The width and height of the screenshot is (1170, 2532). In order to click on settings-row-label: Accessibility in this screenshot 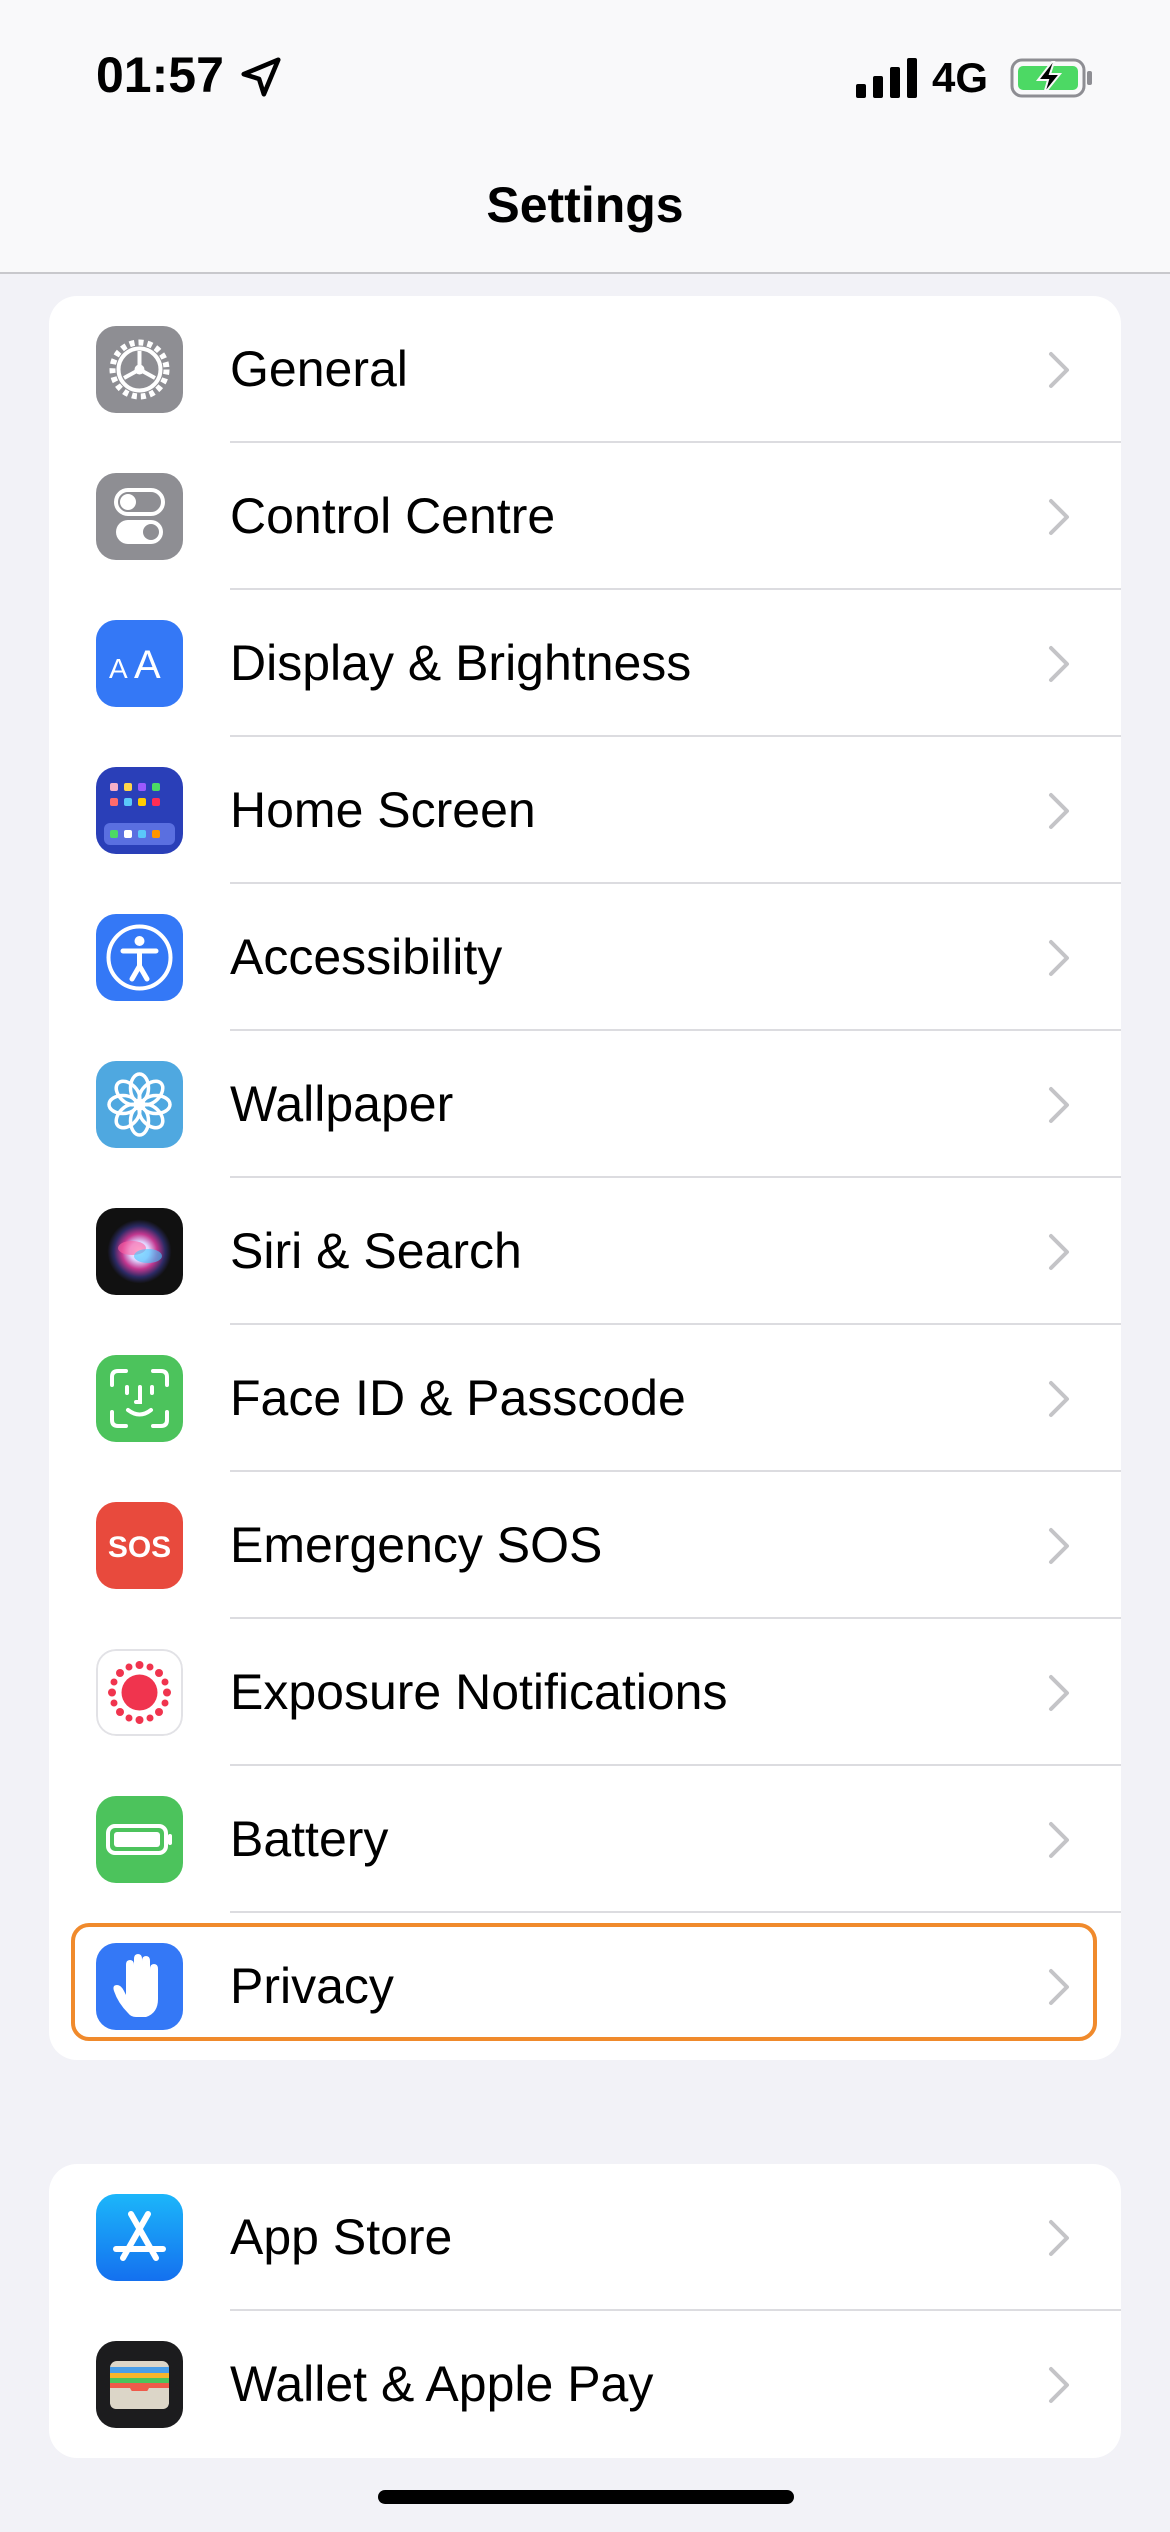, I will do `click(366, 957)`.